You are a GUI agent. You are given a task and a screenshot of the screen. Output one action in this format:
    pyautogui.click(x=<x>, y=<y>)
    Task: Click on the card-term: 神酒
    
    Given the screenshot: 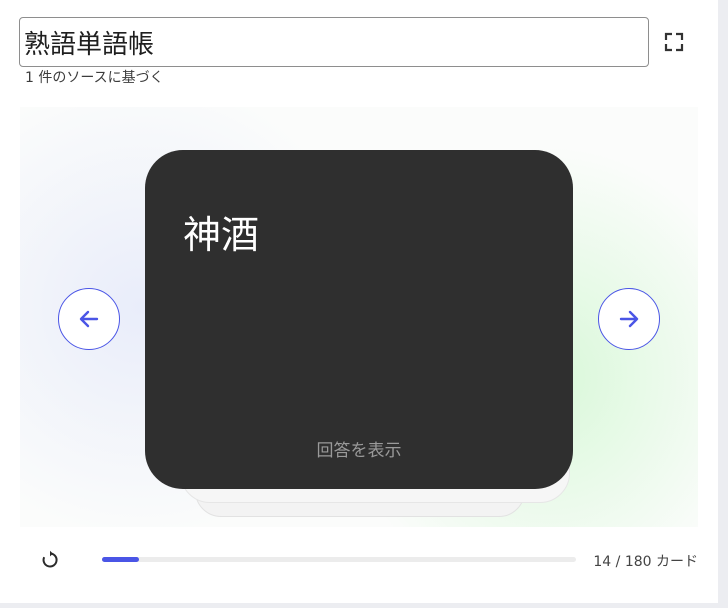 What is the action you would take?
    pyautogui.click(x=221, y=235)
    